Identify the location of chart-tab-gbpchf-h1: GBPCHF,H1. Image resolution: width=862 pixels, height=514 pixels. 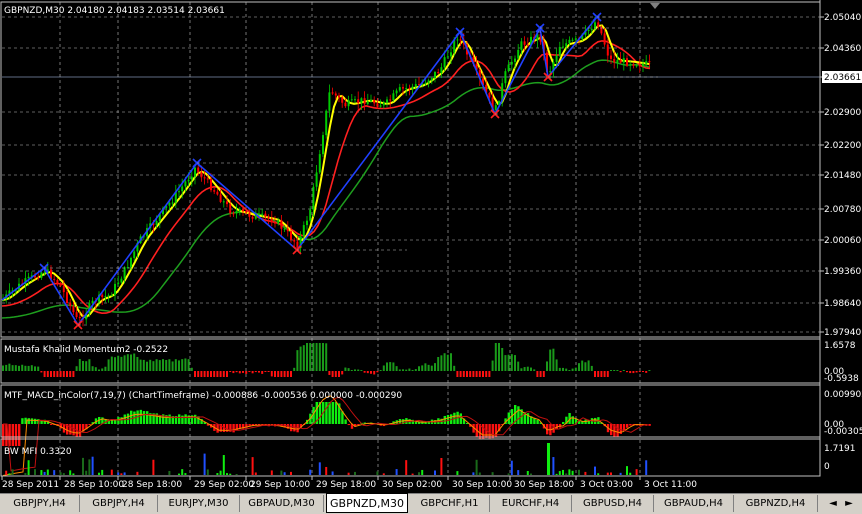
(450, 503).